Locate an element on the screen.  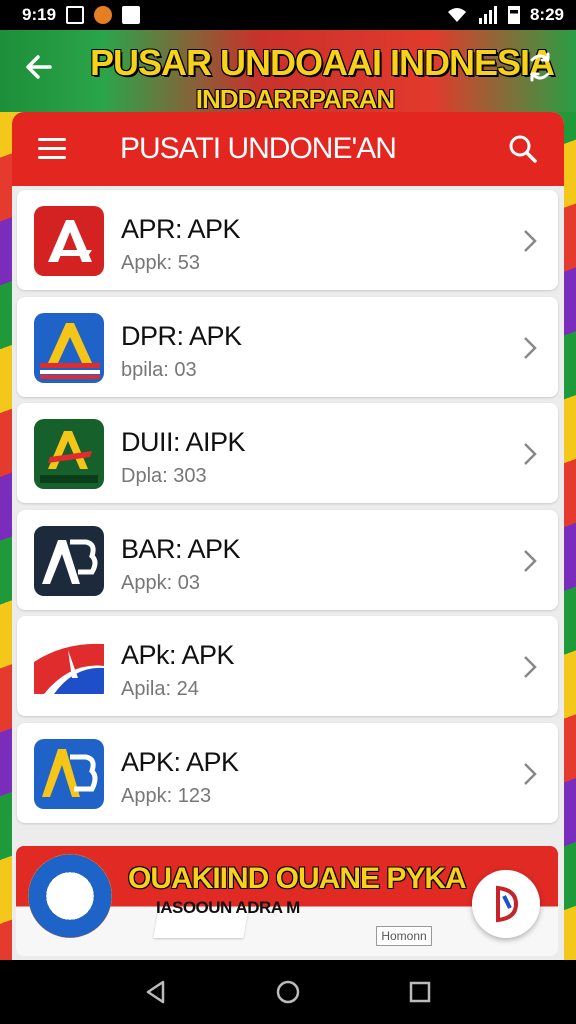
app-a-red-icon is located at coordinates (69, 241).